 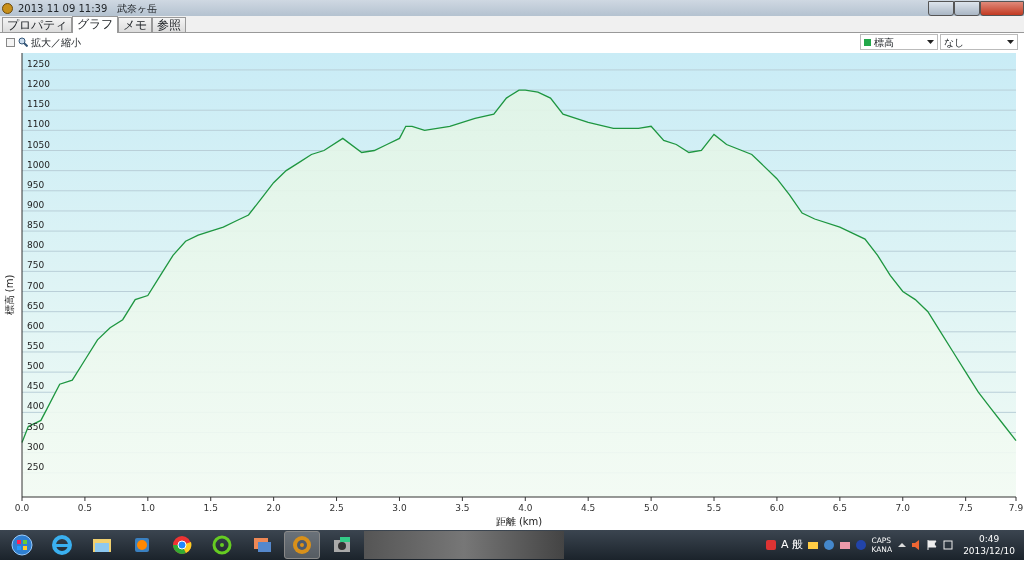 What do you see at coordinates (38, 104) in the screenshot?
I see `y-tick-label: 1150` at bounding box center [38, 104].